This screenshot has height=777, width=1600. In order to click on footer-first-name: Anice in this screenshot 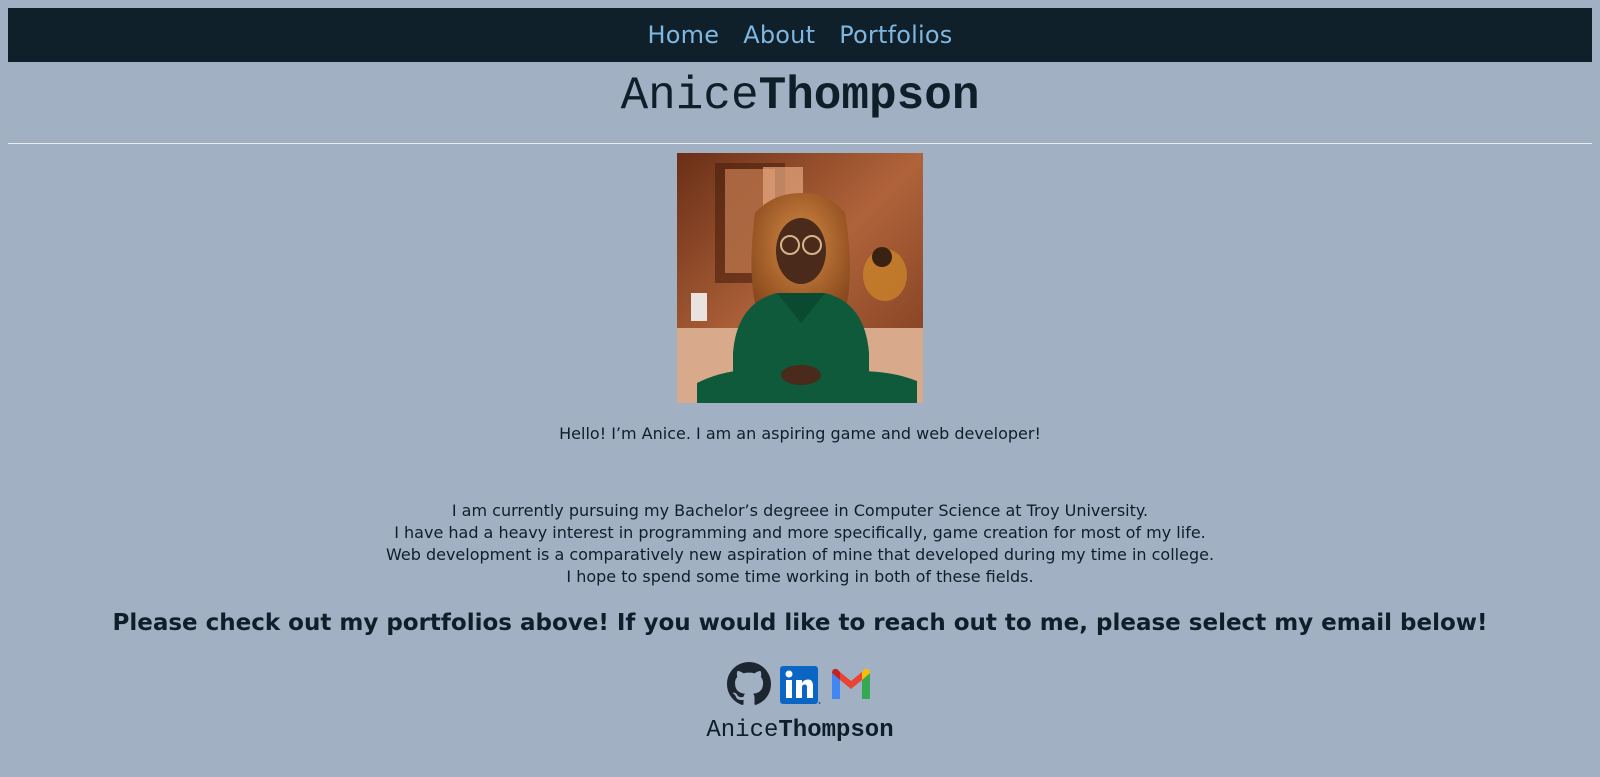, I will do `click(742, 730)`.